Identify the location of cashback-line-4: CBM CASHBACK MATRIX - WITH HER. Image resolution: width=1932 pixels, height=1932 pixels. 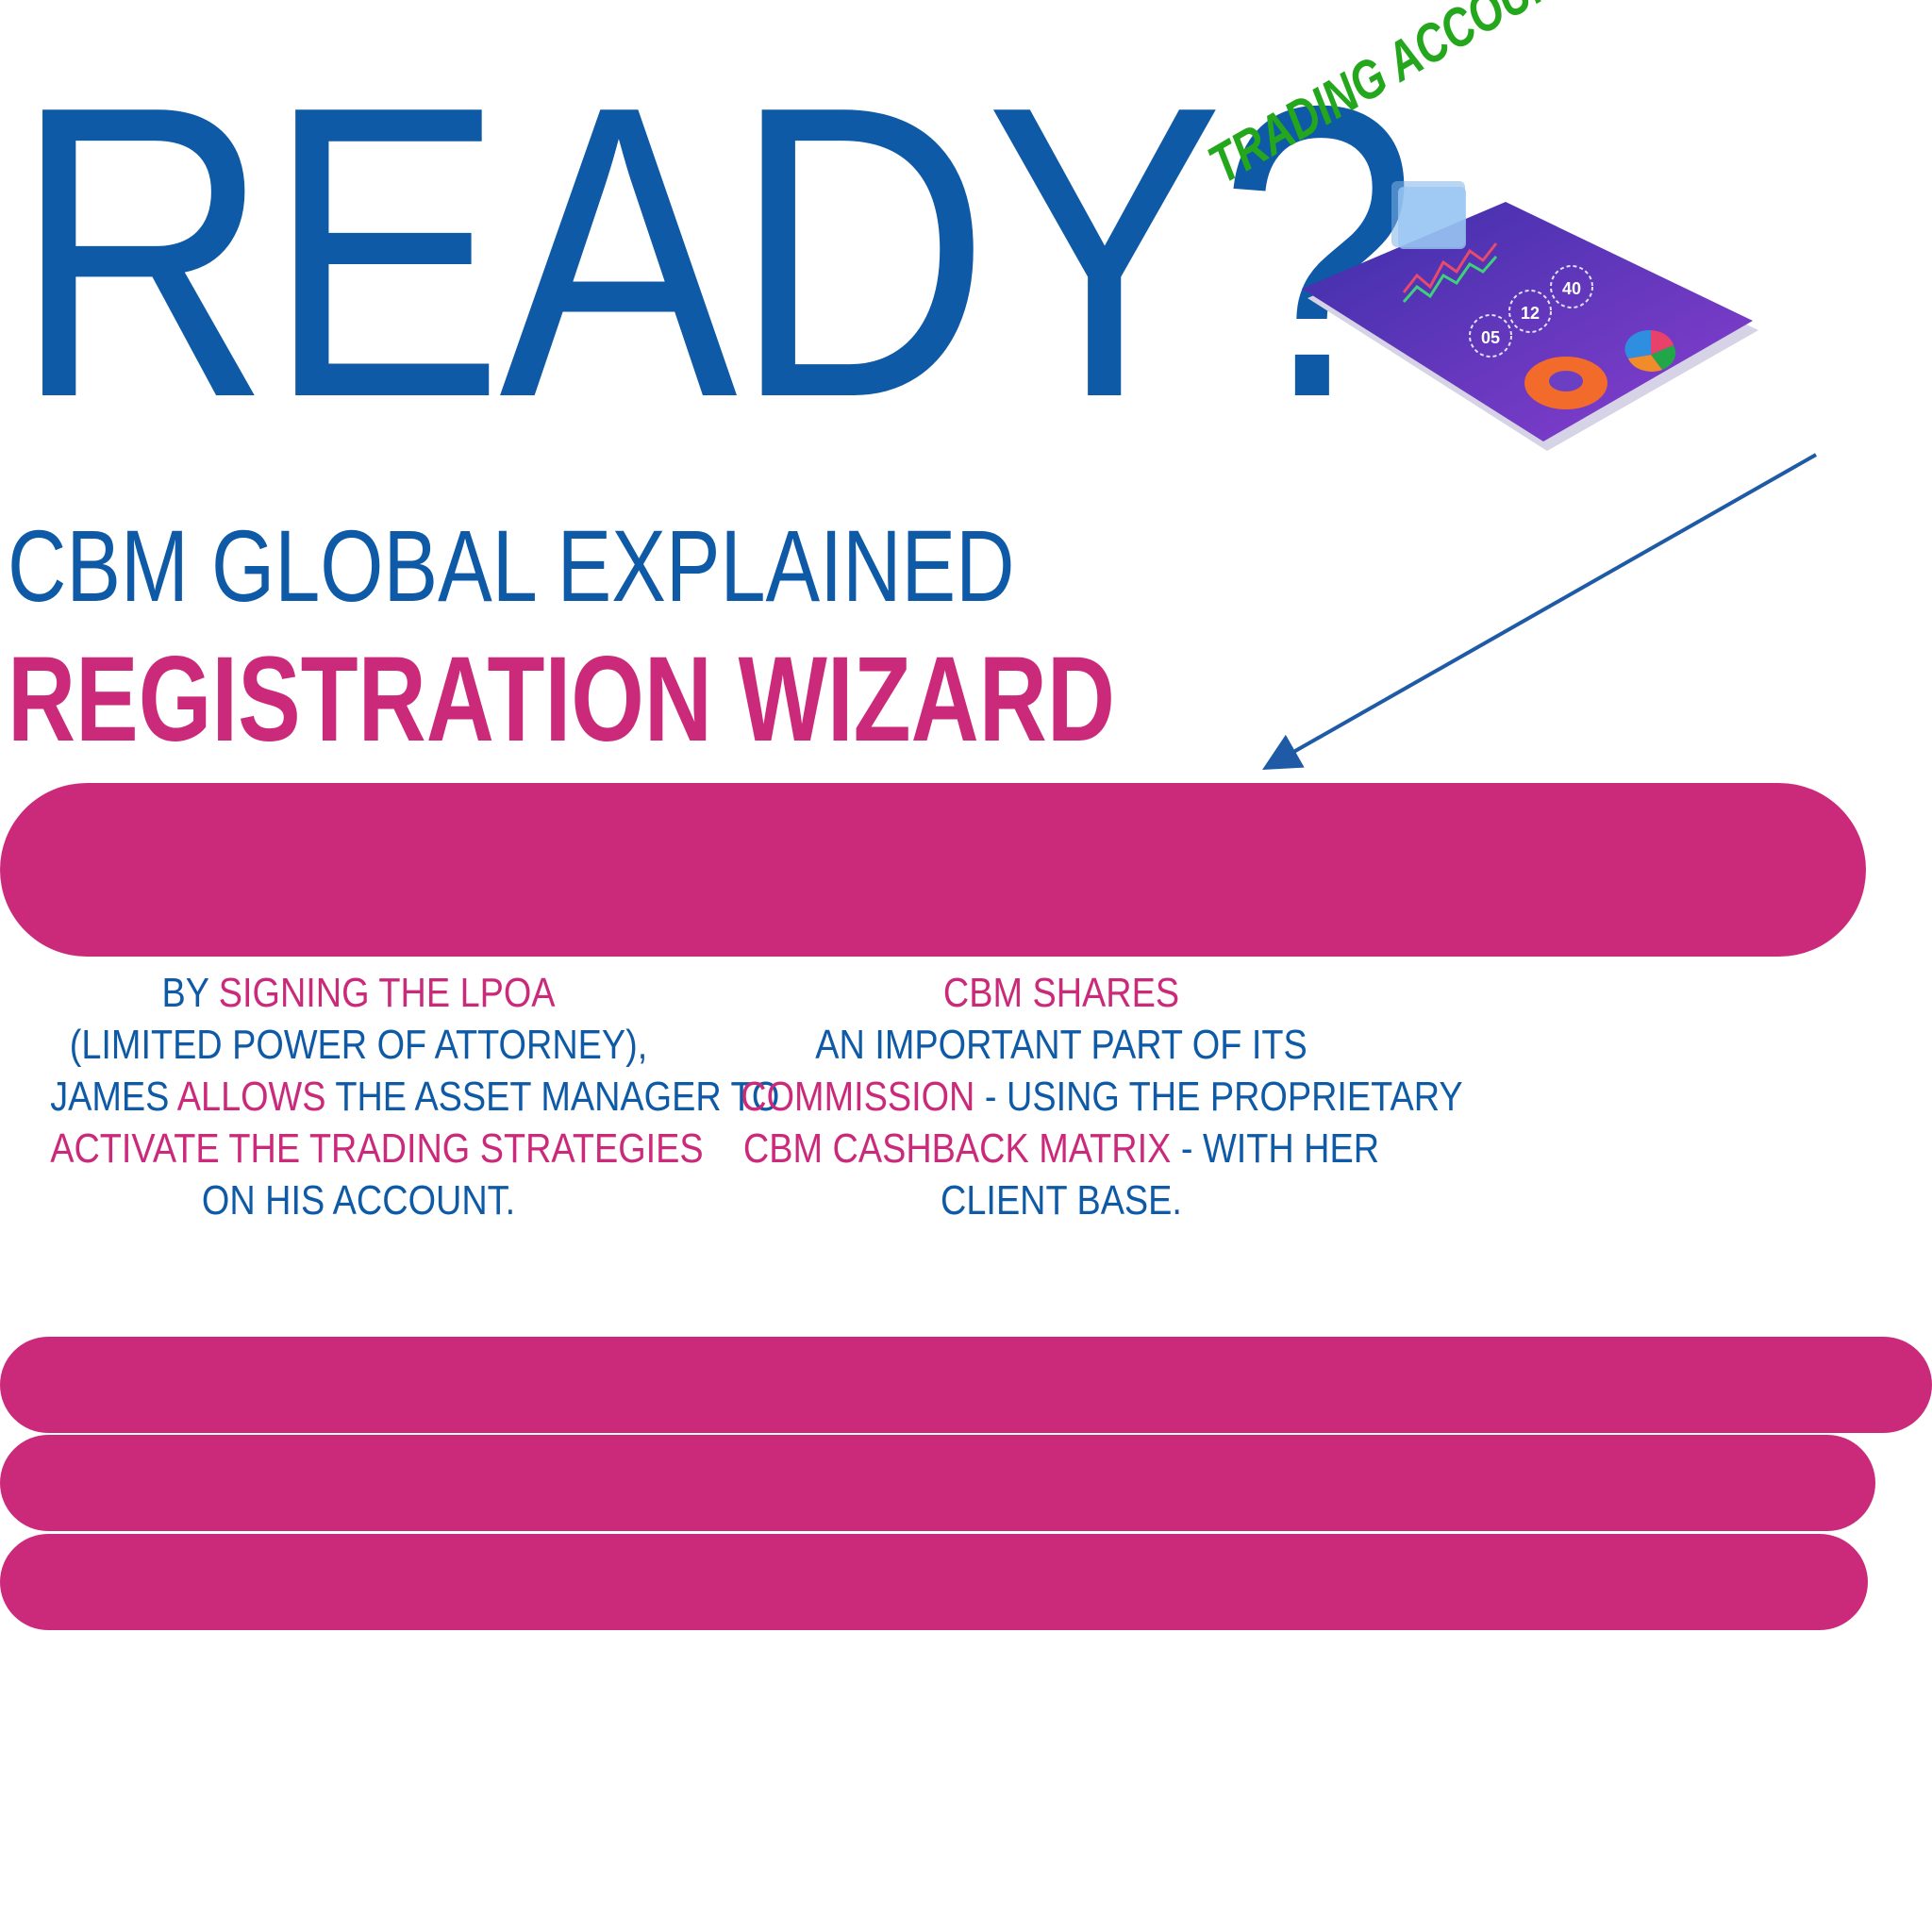
(1061, 1148).